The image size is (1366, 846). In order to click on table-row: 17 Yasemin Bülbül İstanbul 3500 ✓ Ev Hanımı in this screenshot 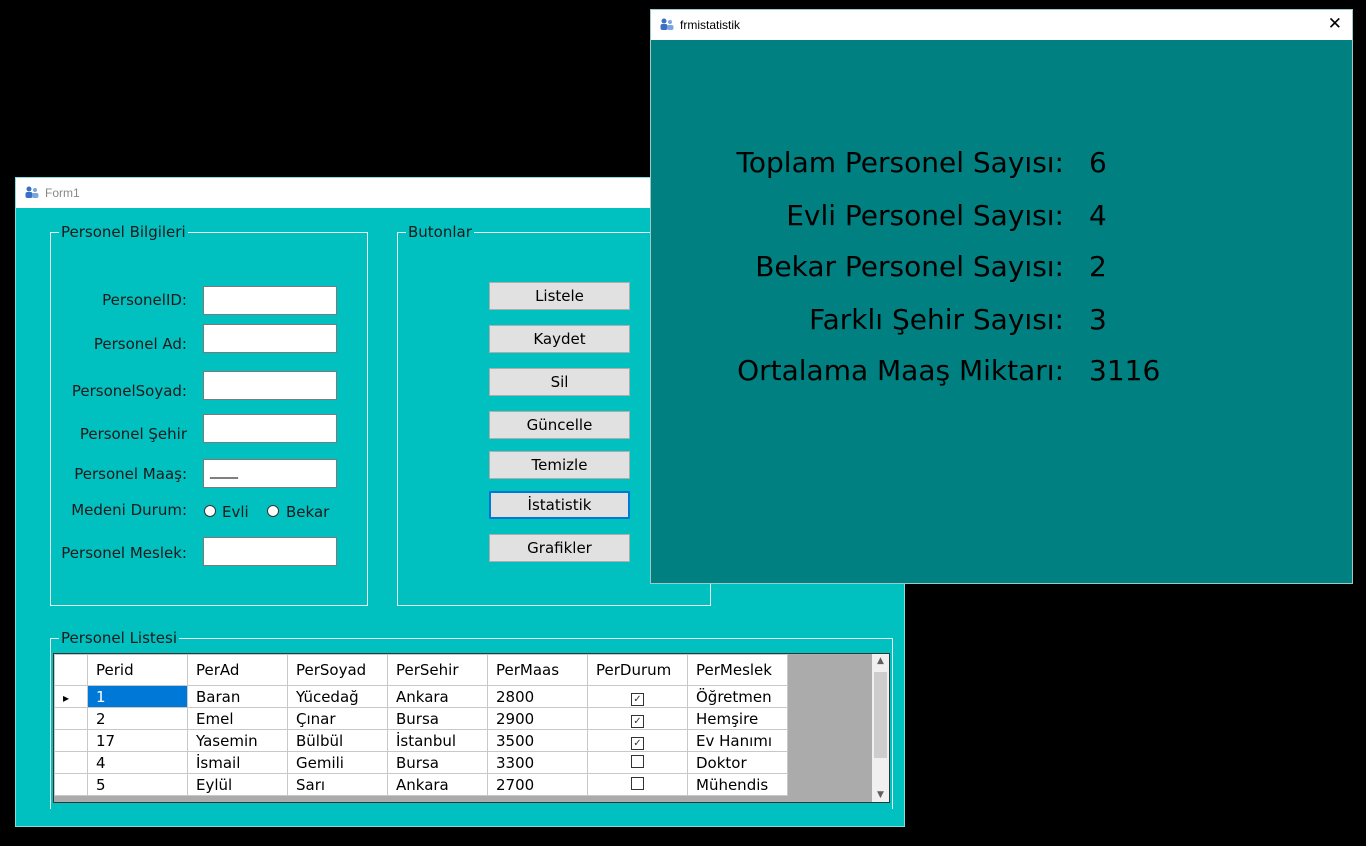, I will do `click(421, 740)`.